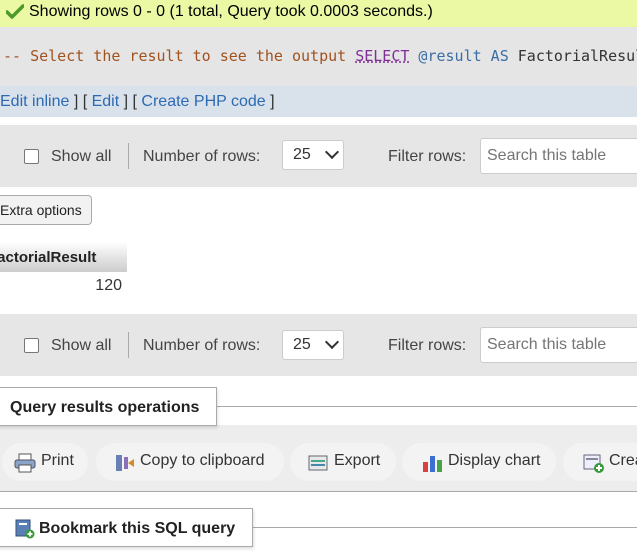 This screenshot has height=559, width=637. I want to click on export-label: Export, so click(357, 460).